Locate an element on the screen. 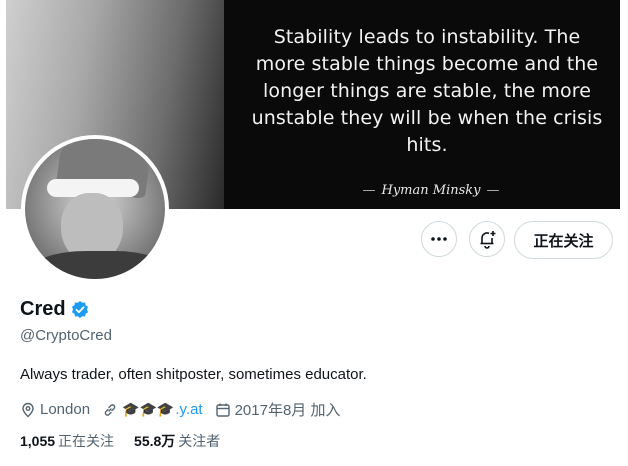  following-stat: 1,055 正在关注 is located at coordinates (67, 441).